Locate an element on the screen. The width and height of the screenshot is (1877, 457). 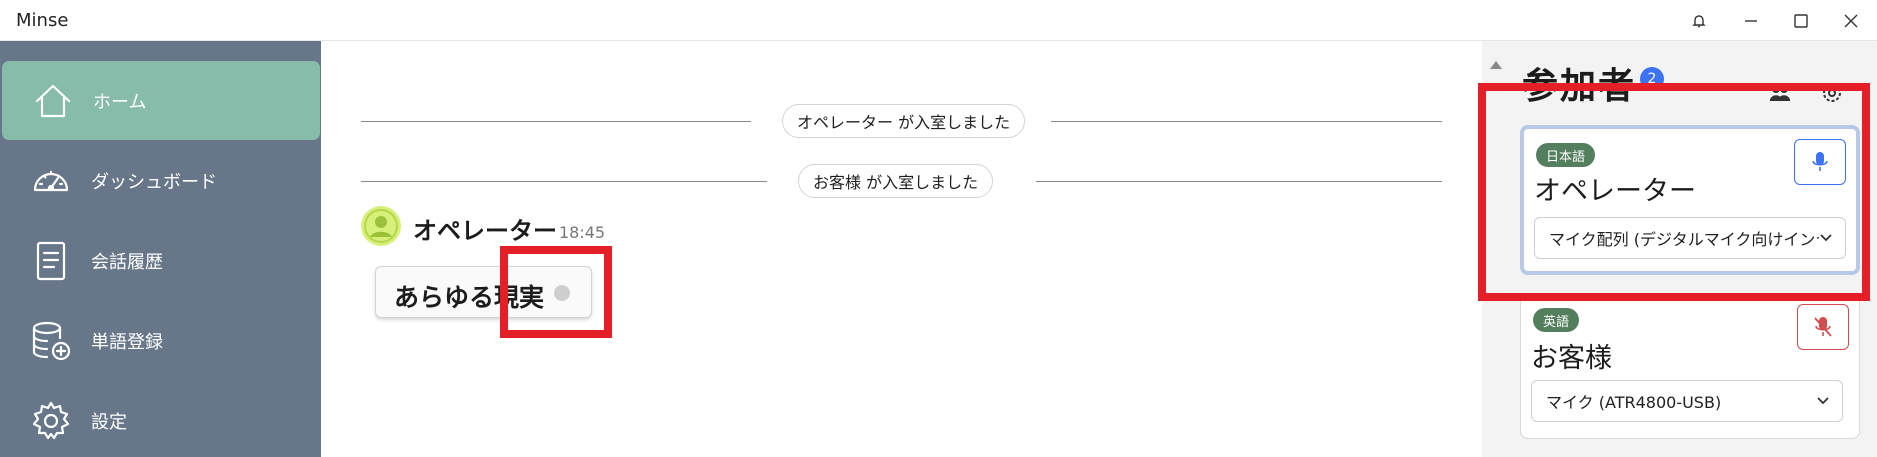
document-icon is located at coordinates (51, 261).